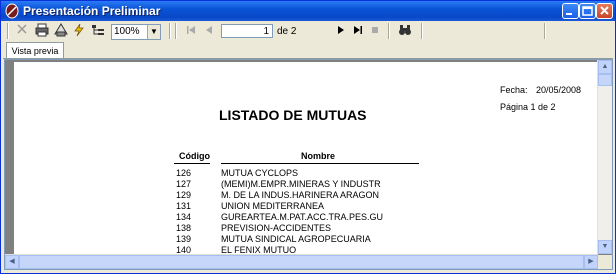  What do you see at coordinates (8, 31) in the screenshot?
I see `toolbar-grip` at bounding box center [8, 31].